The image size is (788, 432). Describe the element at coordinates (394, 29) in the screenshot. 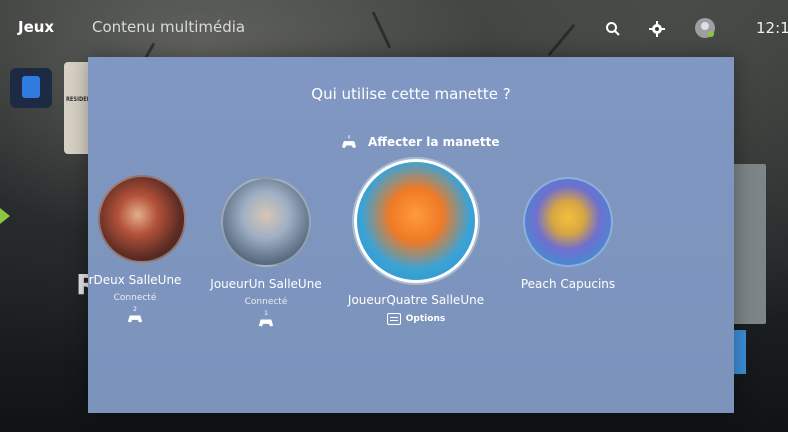

I see `top-bar: Jeux Contenu multimédia 12:1` at that location.